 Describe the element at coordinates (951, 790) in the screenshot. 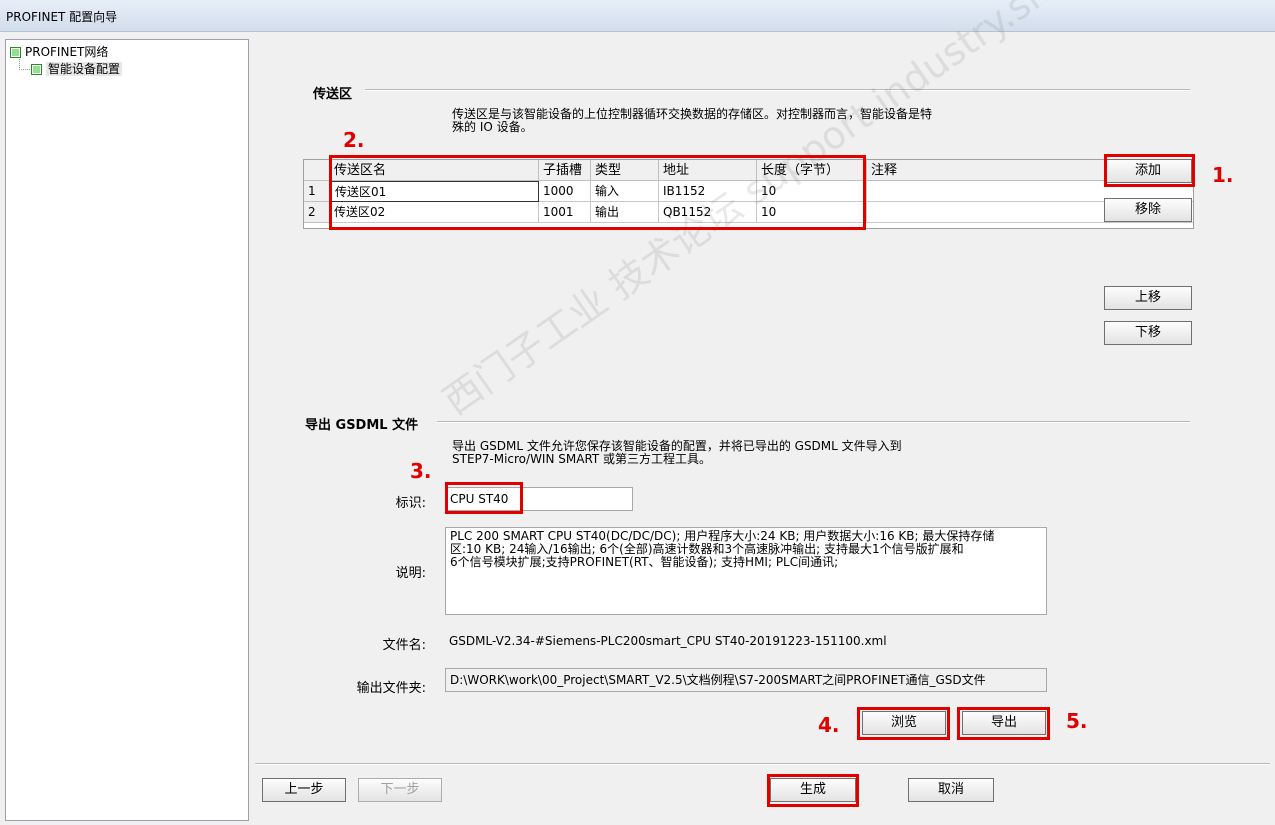

I see `cancel-button: 取消` at that location.